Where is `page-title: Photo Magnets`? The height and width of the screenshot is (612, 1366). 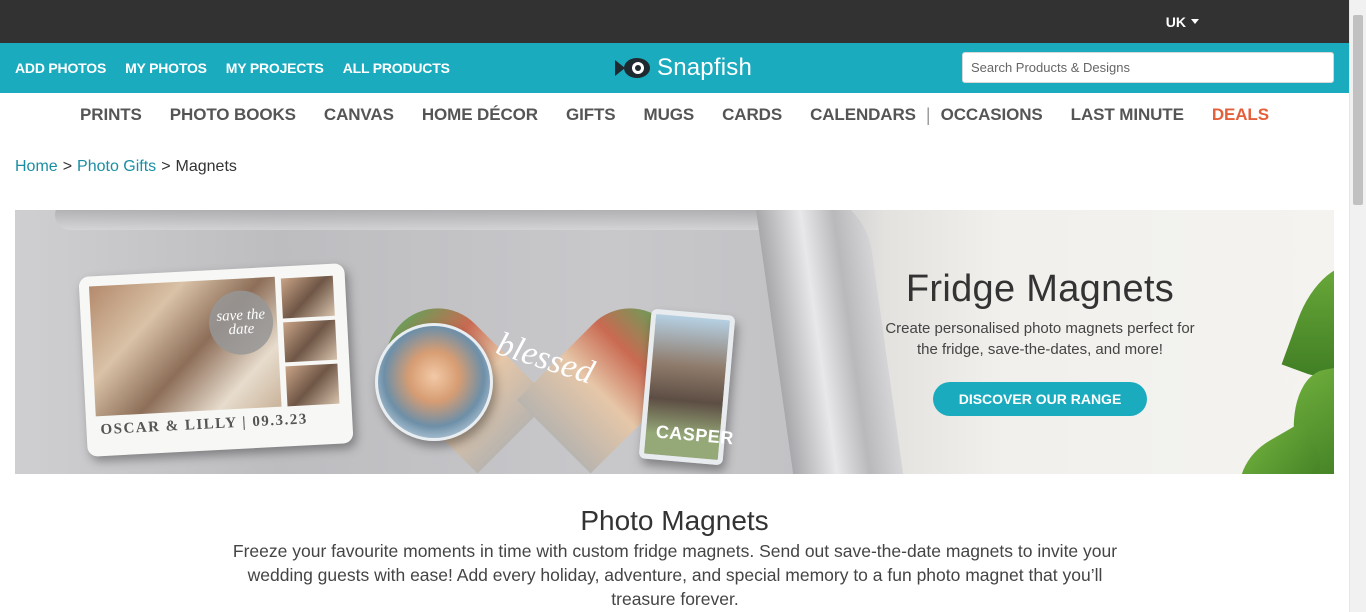 page-title: Photo Magnets is located at coordinates (674, 520).